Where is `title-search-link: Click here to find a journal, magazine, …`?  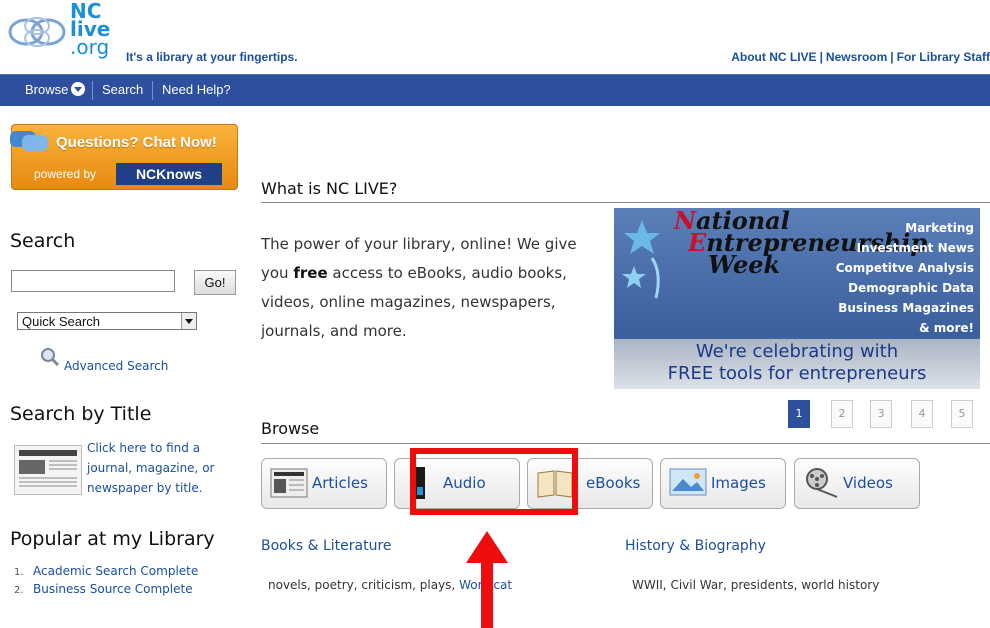
title-search-link: Click here to find a journal, magazine, … is located at coordinates (157, 468).